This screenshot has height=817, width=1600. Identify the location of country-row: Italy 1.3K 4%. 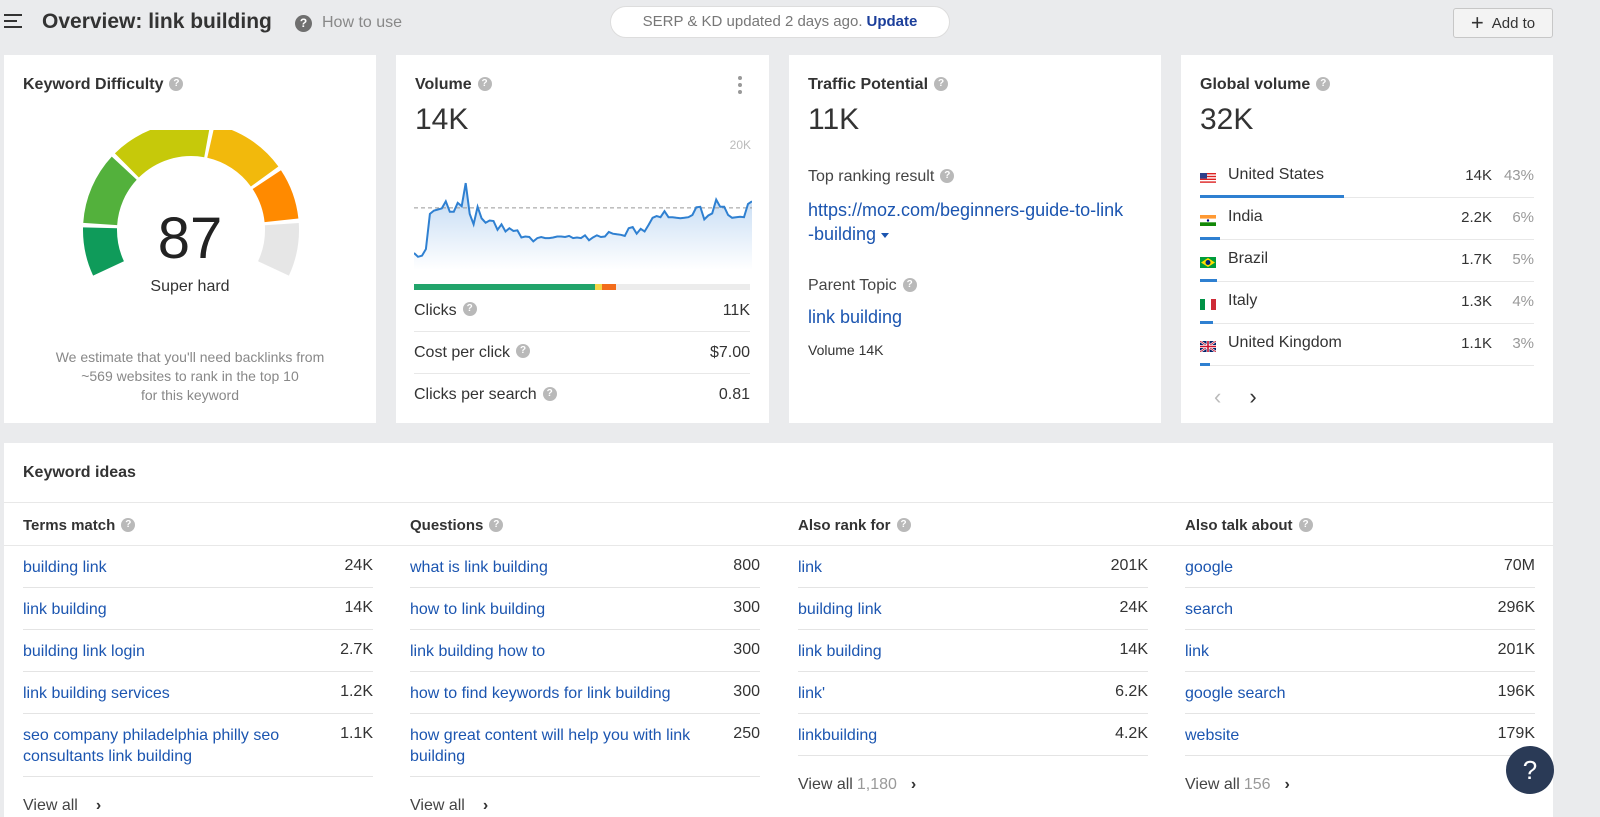
(1367, 303).